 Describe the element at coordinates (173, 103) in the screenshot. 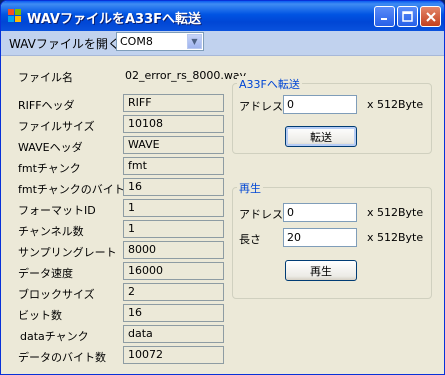

I see `field-value: RIFF` at that location.